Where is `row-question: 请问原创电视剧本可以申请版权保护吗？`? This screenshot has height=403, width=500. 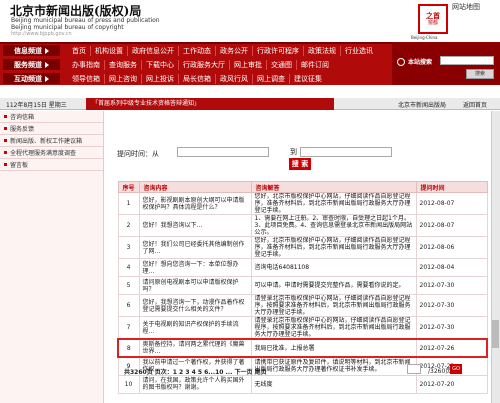
row-question: 请问原创电视剧本可以申请版权保护吗？ is located at coordinates (195, 285).